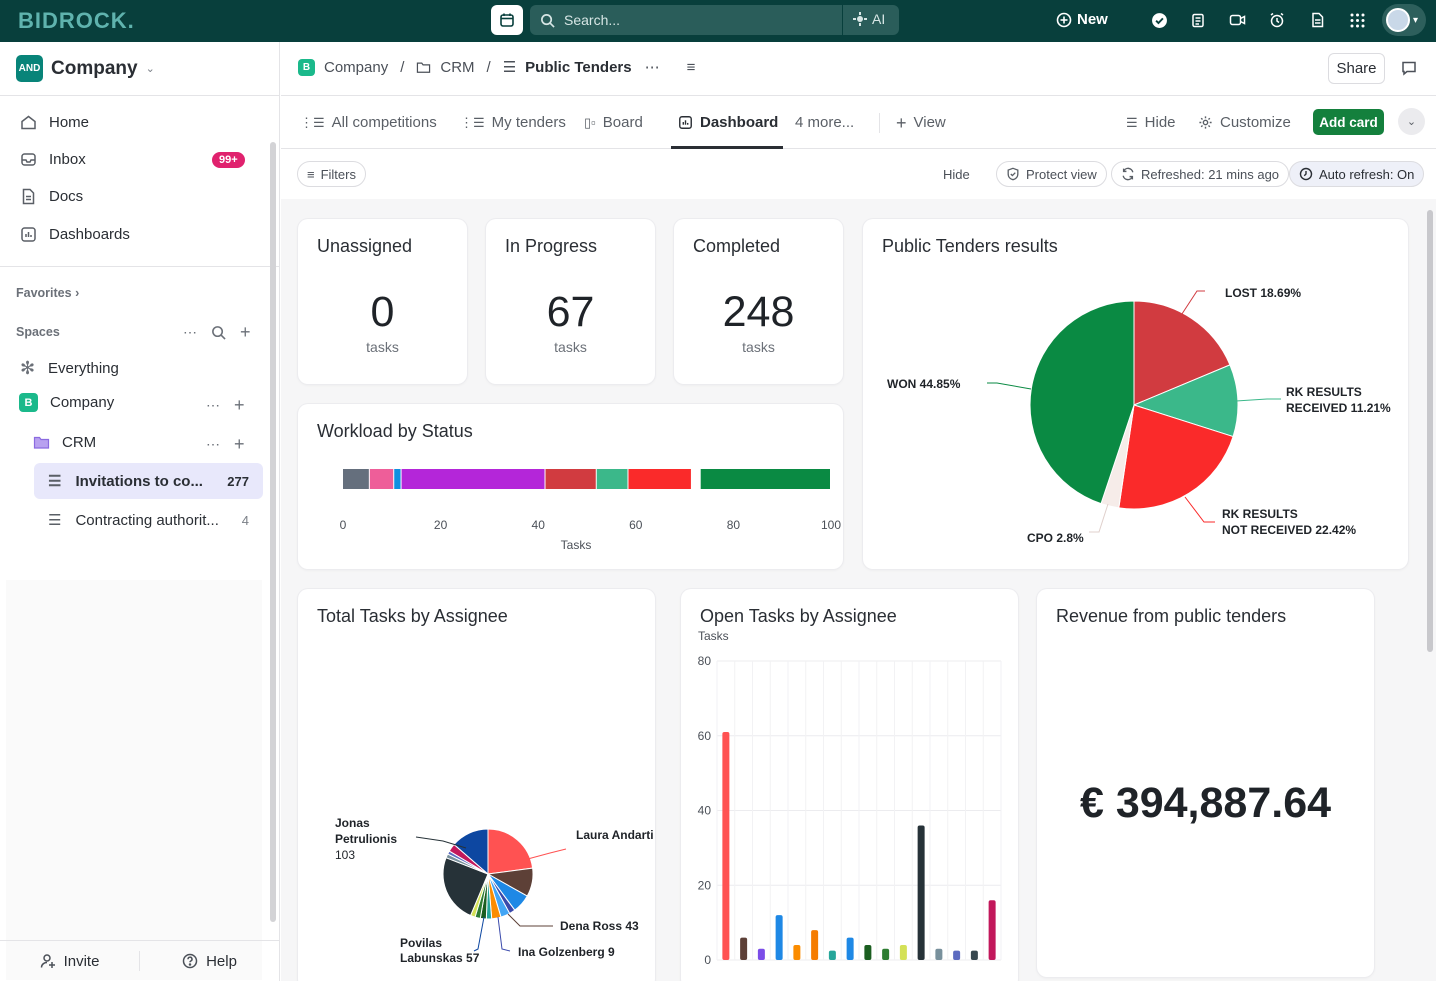 The height and width of the screenshot is (981, 1436). Describe the element at coordinates (1277, 20) in the screenshot. I see `alarm-button` at that location.